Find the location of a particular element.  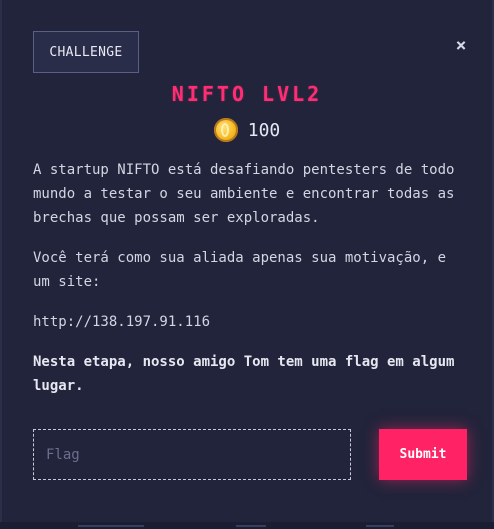

coin-icon is located at coordinates (225, 130).